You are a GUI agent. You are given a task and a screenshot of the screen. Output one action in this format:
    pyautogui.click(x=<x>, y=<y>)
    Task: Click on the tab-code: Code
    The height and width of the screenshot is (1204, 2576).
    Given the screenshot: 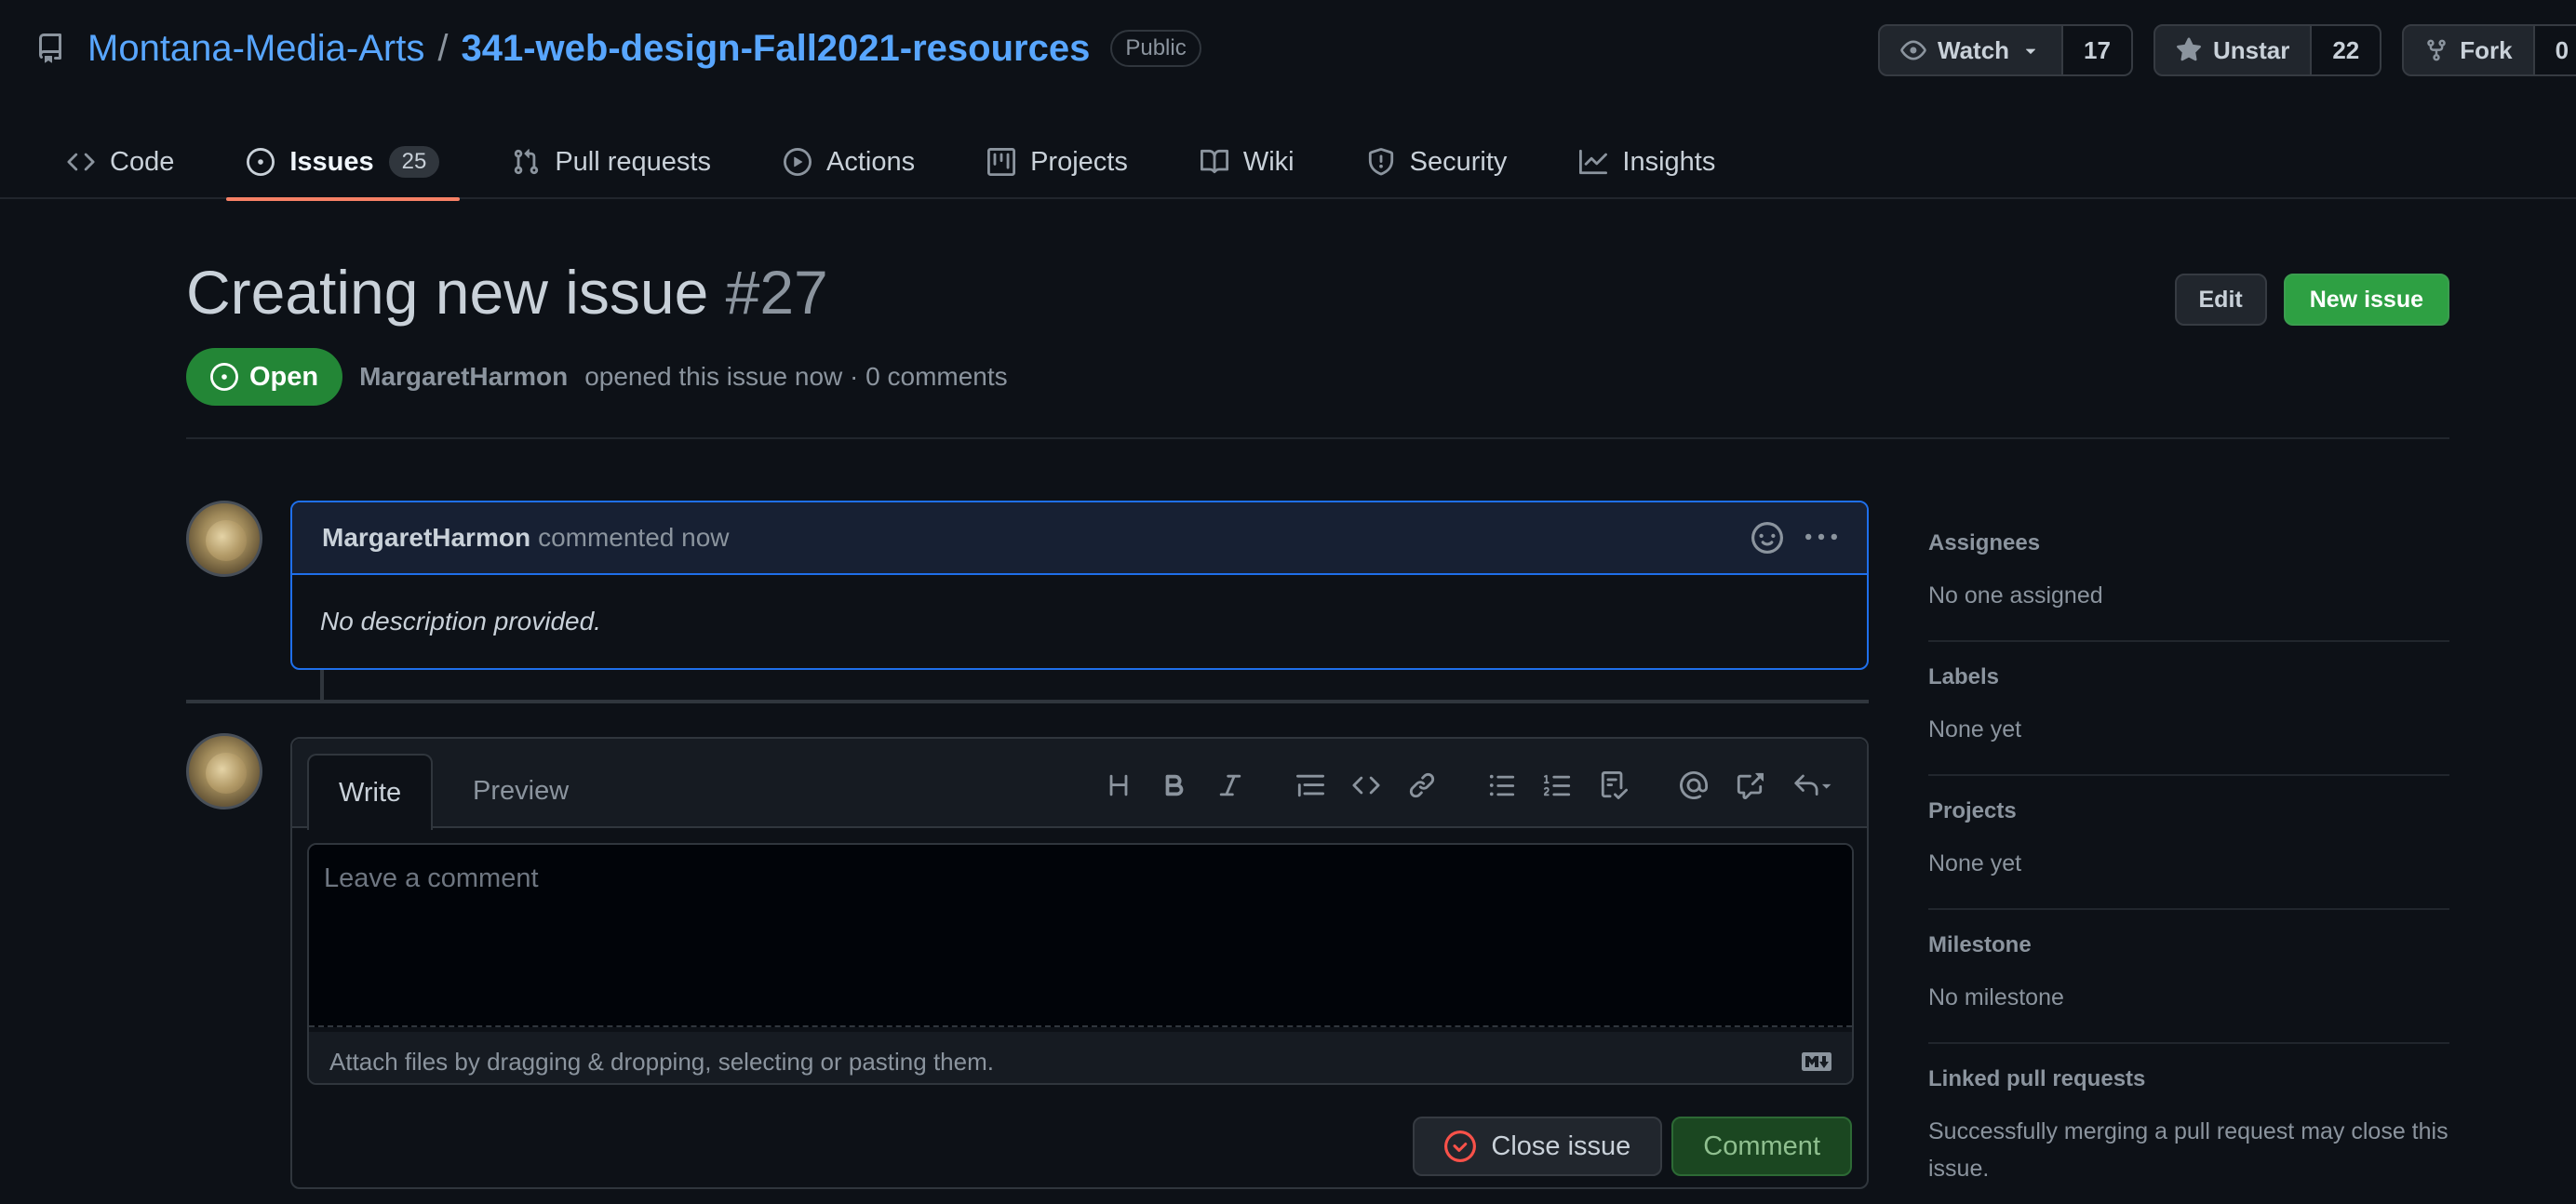 What is the action you would take?
    pyautogui.click(x=121, y=162)
    